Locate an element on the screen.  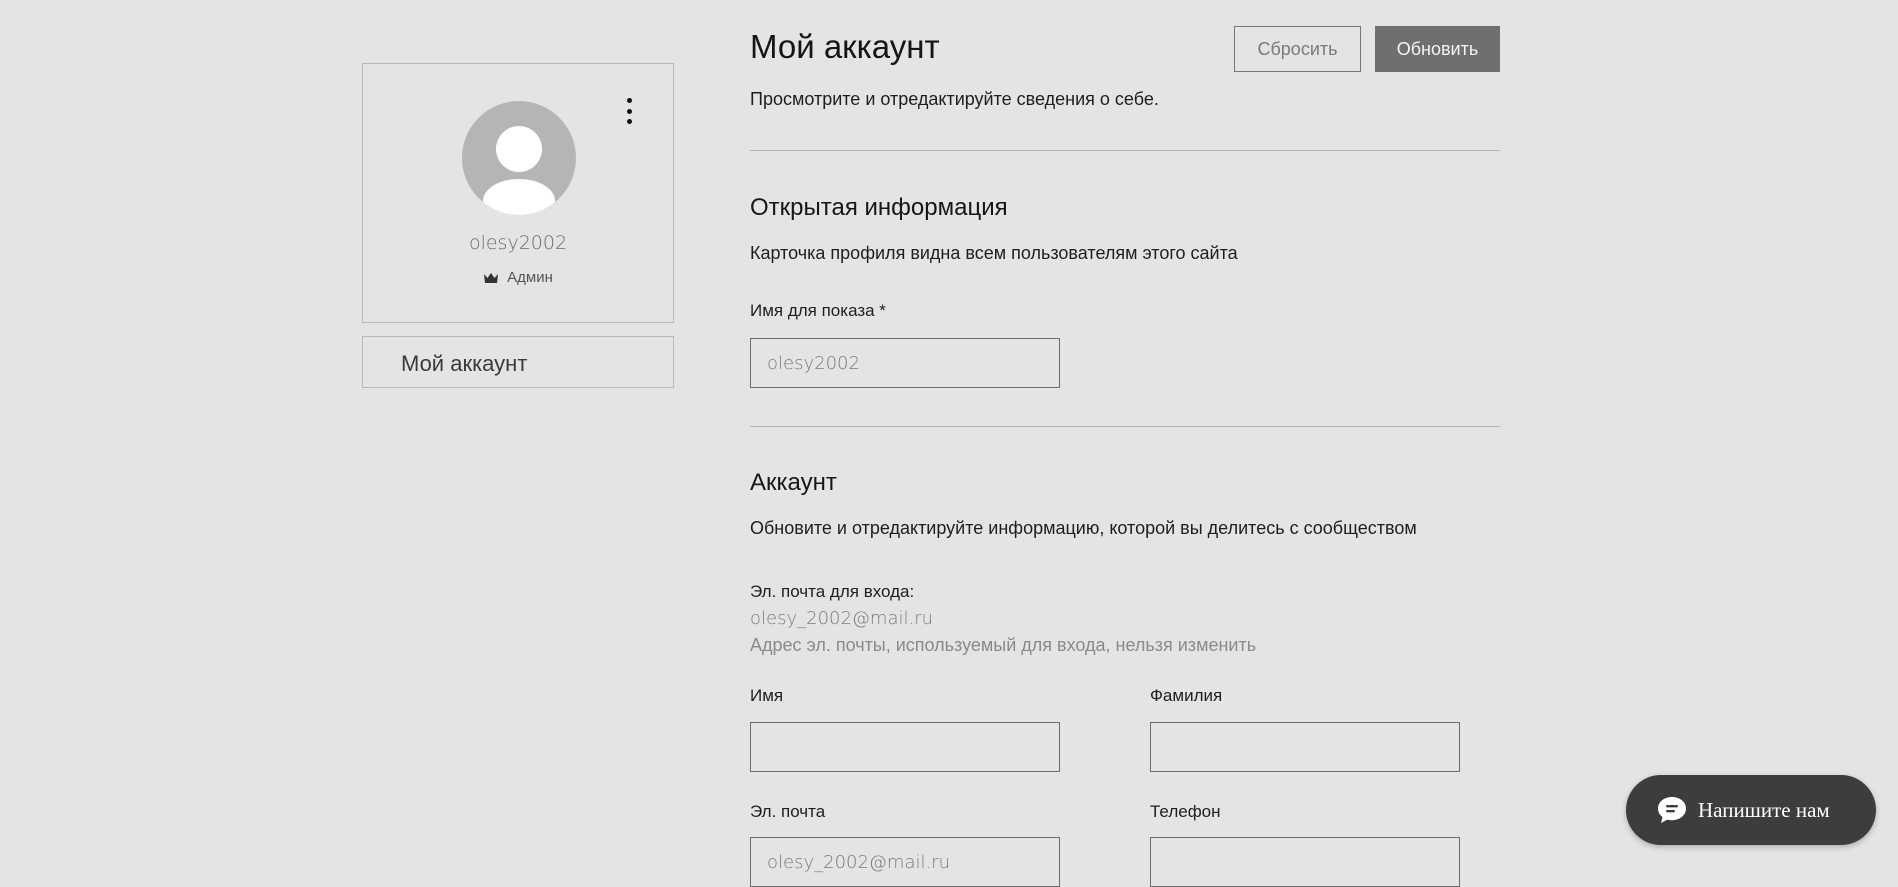
sidebar-item-my-account: Мой аккаунт is located at coordinates (518, 362).